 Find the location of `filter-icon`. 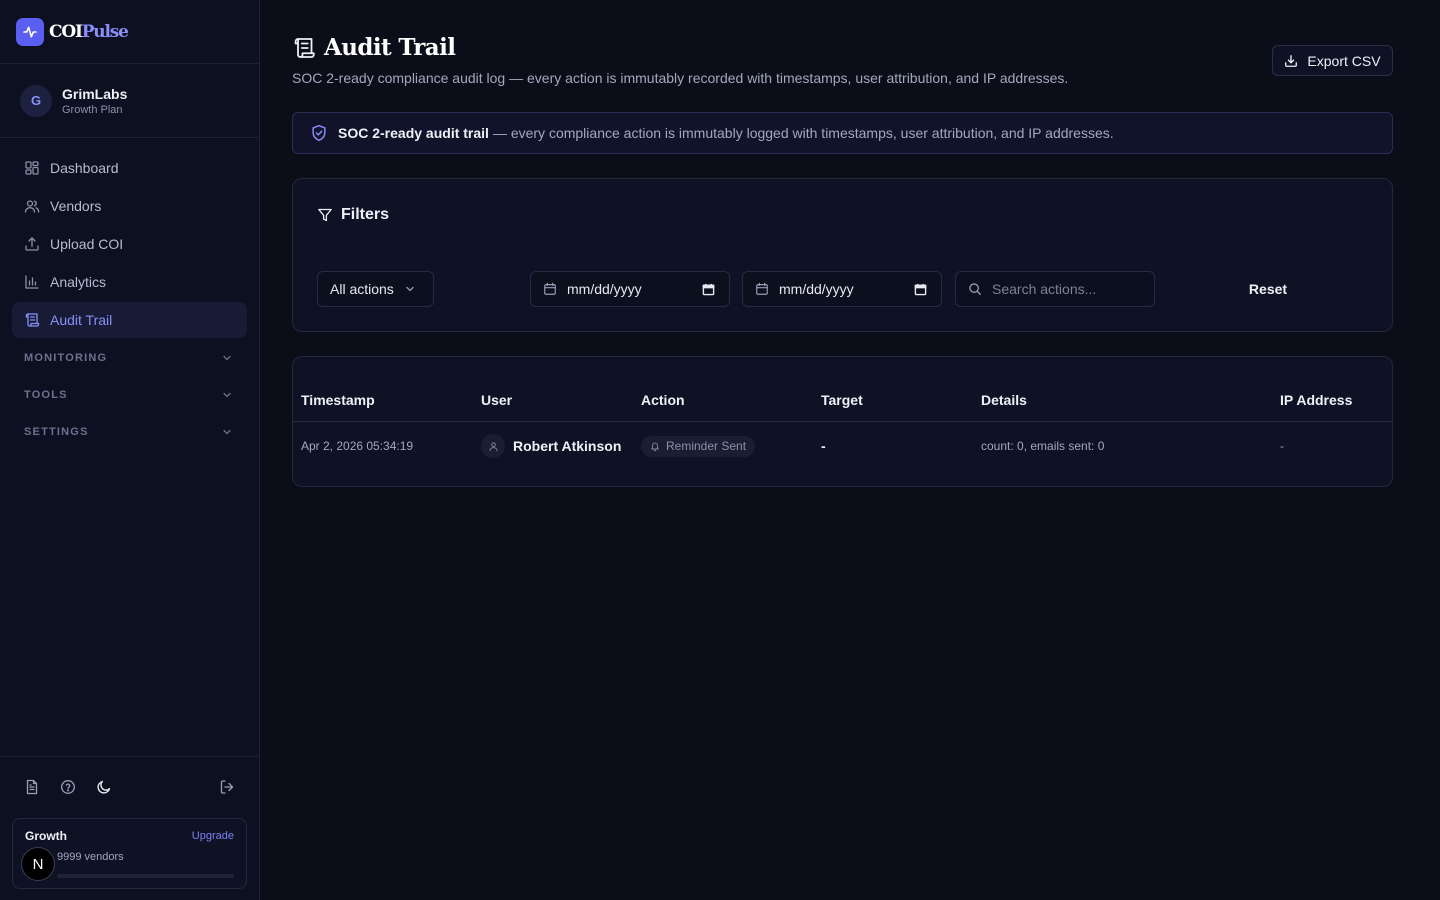

filter-icon is located at coordinates (325, 215).